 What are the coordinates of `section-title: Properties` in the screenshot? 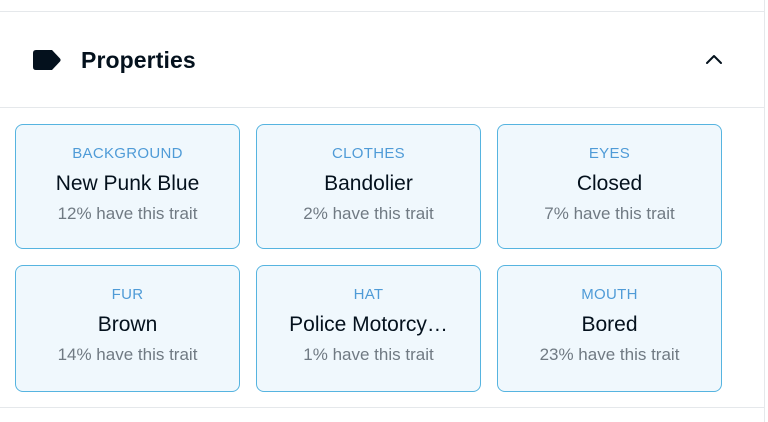 It's located at (138, 60).